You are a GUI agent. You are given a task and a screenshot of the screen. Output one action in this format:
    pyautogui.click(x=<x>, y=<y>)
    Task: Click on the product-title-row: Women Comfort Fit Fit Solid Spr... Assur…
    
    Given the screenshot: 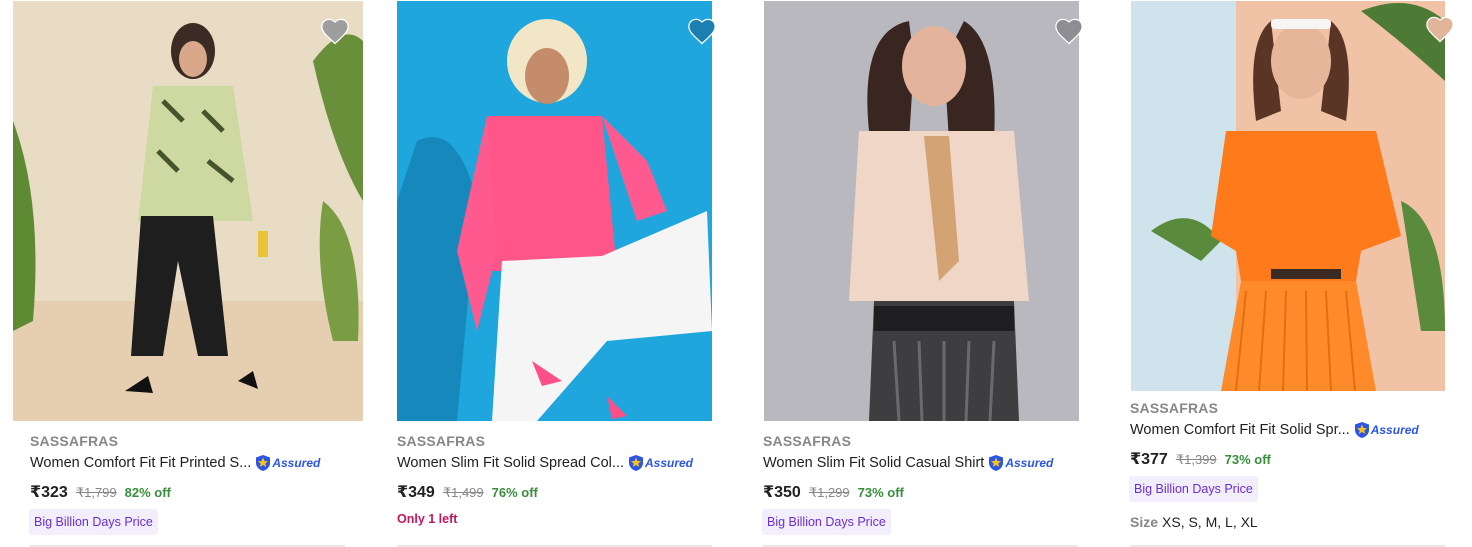 What is the action you would take?
    pyautogui.click(x=1274, y=430)
    